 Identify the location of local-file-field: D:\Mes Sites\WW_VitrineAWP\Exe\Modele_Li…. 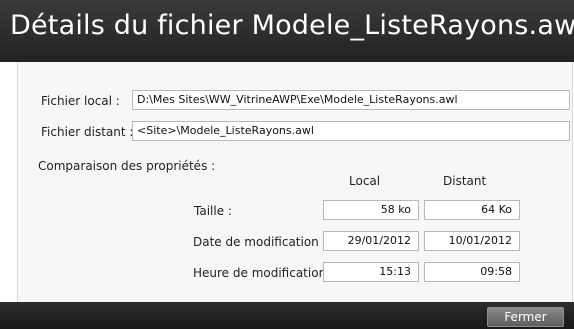
(351, 100).